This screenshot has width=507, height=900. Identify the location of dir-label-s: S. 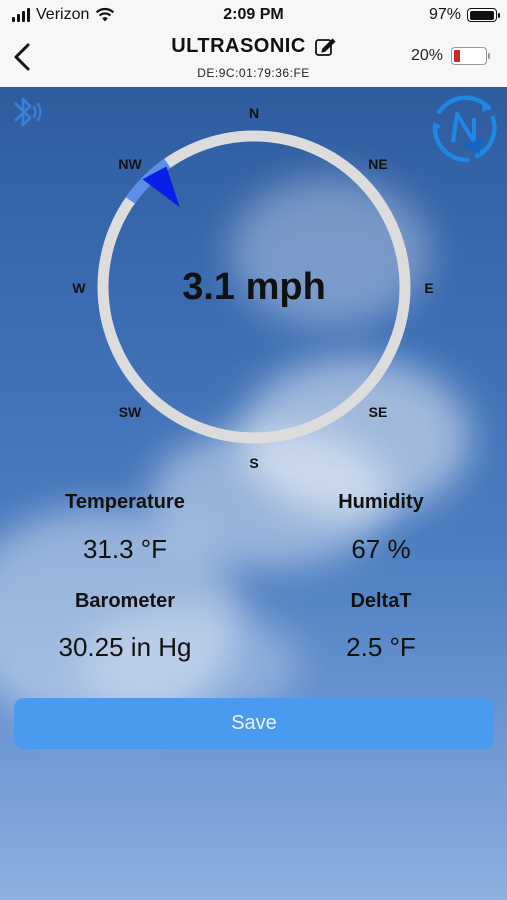
(254, 463).